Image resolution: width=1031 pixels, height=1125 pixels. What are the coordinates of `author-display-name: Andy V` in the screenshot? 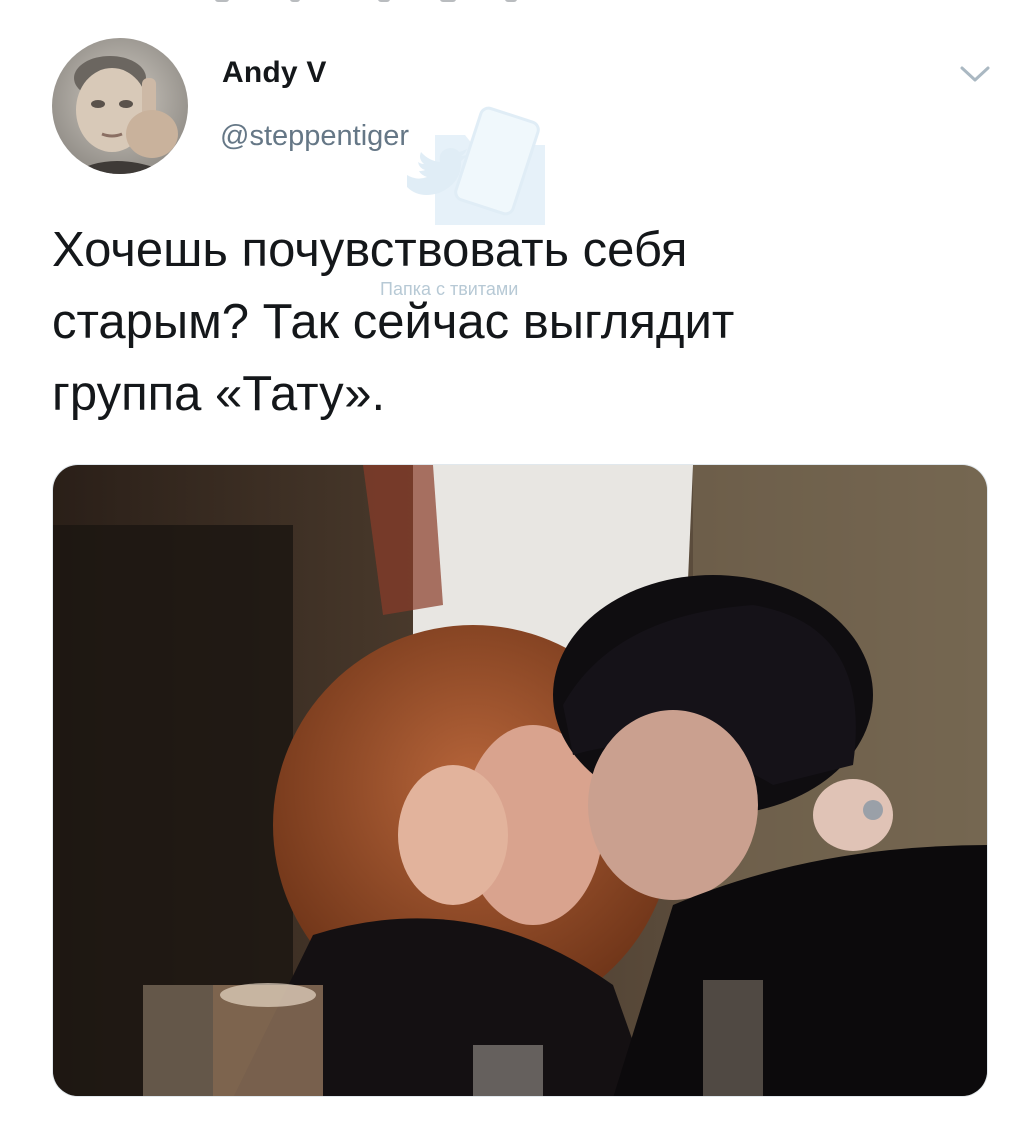 It's located at (274, 73).